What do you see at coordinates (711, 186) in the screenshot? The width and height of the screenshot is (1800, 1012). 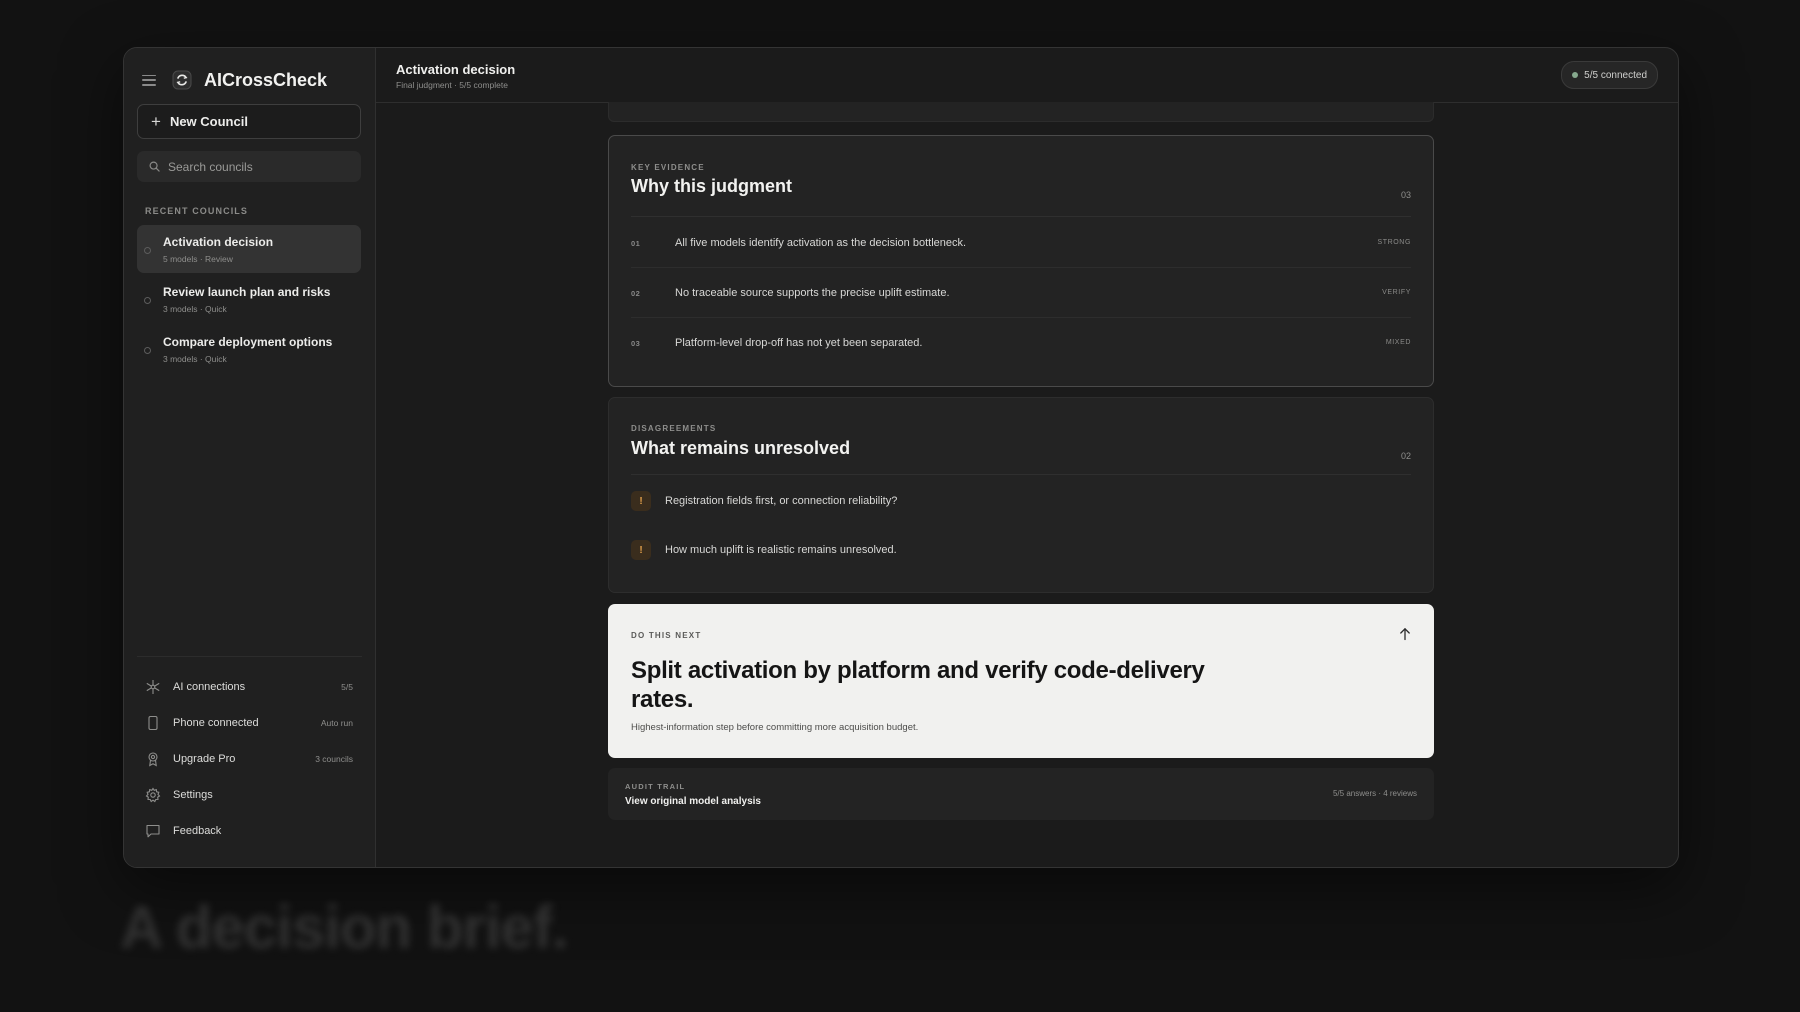 I see `section-title: Why this judgment` at bounding box center [711, 186].